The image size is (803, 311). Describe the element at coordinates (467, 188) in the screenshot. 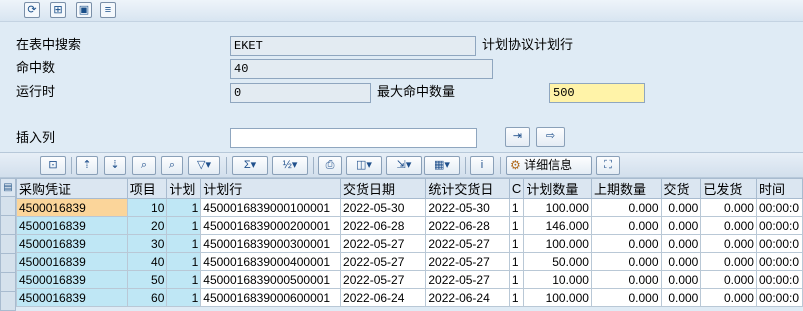

I see `column-header: 统计交货日` at that location.